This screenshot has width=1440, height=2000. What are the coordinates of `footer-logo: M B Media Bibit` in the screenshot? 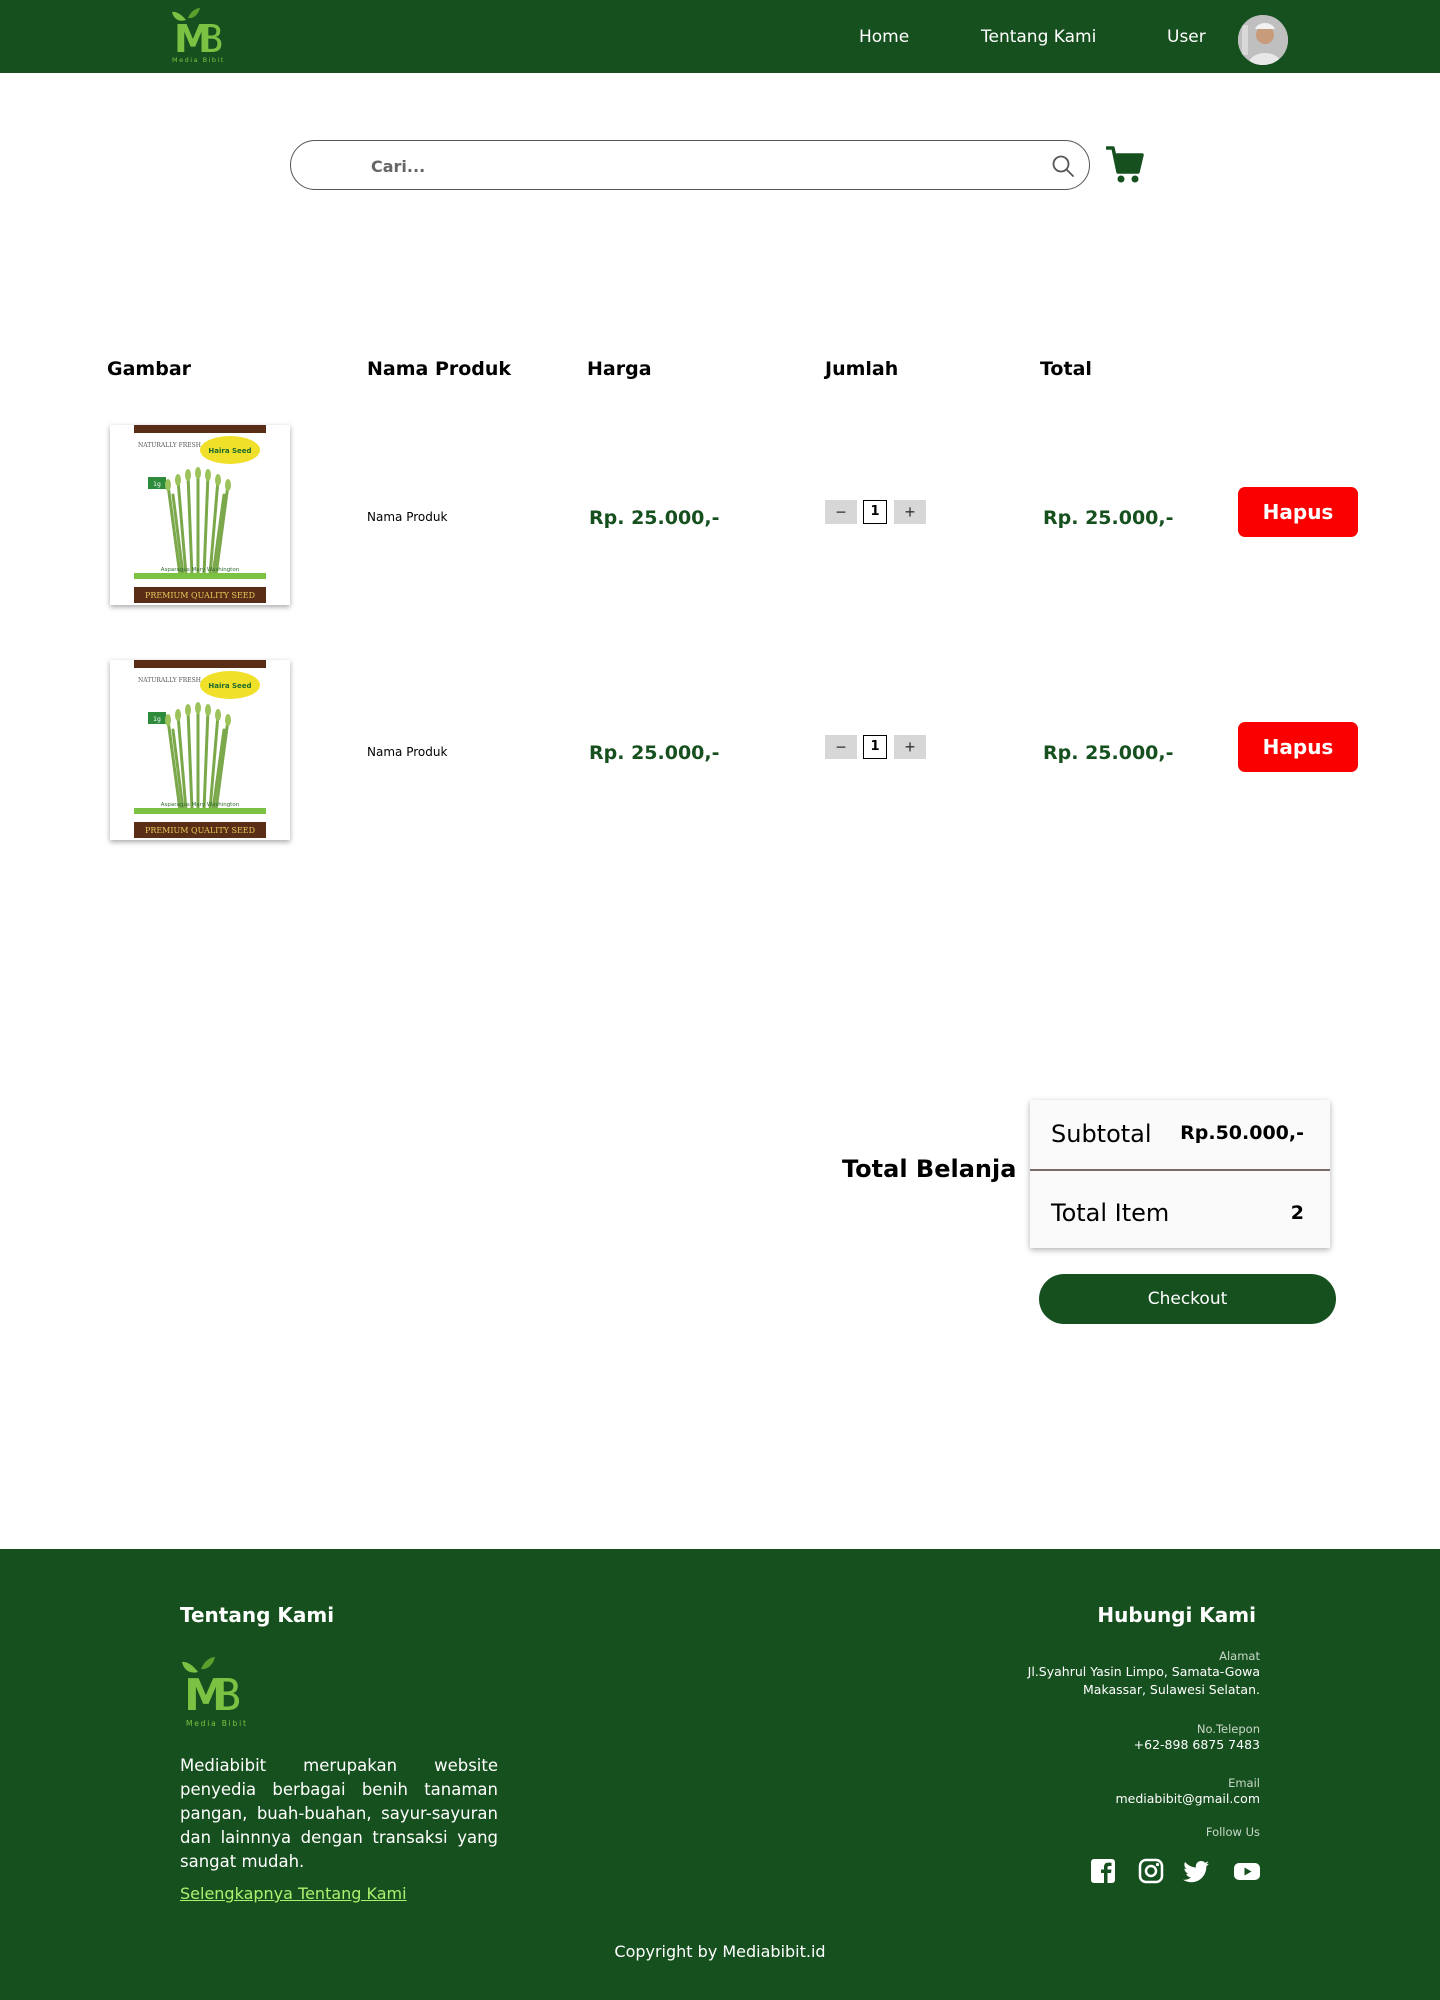 It's located at (217, 1691).